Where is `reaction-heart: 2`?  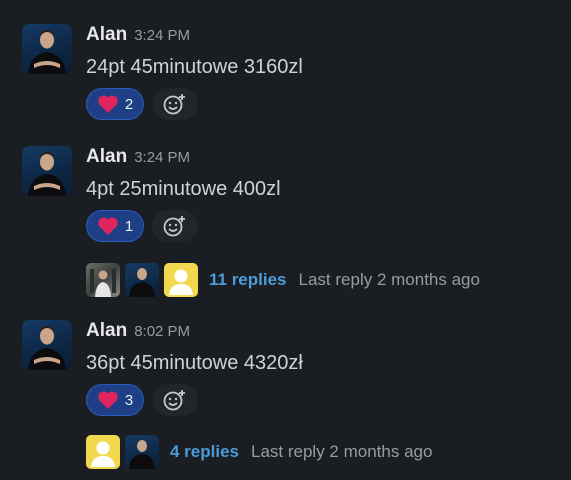 reaction-heart: 2 is located at coordinates (115, 104).